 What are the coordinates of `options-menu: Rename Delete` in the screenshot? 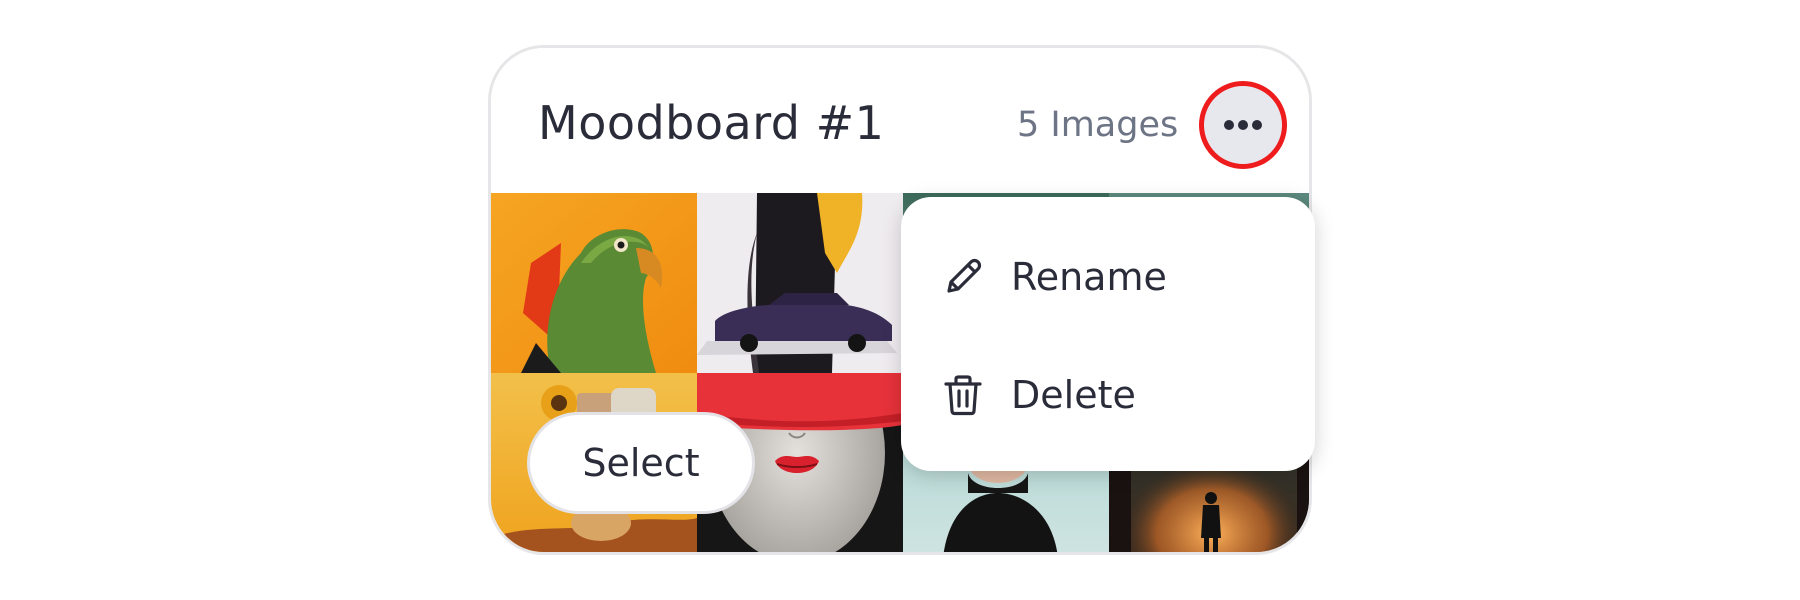 It's located at (1108, 334).